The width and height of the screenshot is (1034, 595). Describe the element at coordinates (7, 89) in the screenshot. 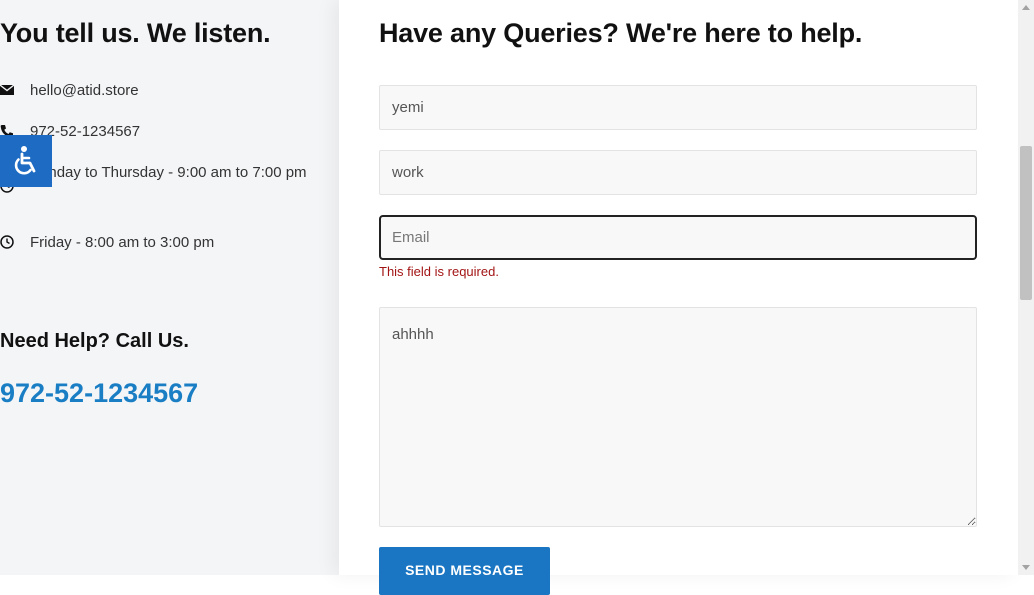

I see `envelope-icon` at that location.